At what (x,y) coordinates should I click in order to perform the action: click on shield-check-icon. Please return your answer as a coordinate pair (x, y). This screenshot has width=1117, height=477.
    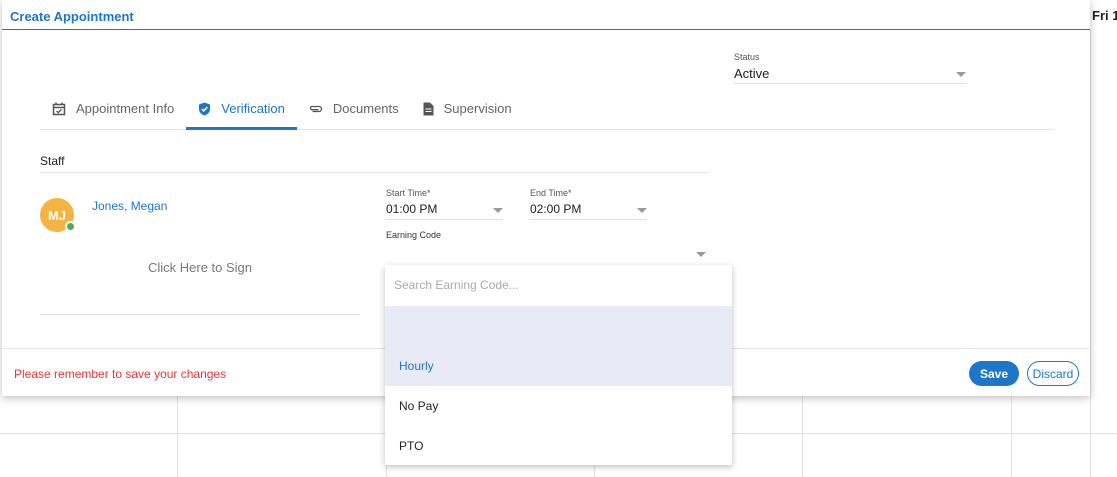
    Looking at the image, I should click on (204, 109).